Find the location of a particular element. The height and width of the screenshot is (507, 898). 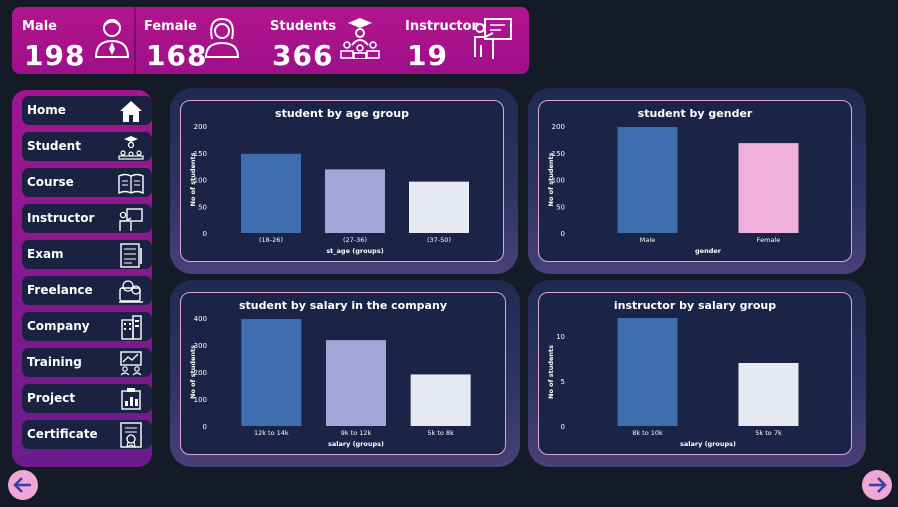

arrow-right-icon is located at coordinates (878, 485).